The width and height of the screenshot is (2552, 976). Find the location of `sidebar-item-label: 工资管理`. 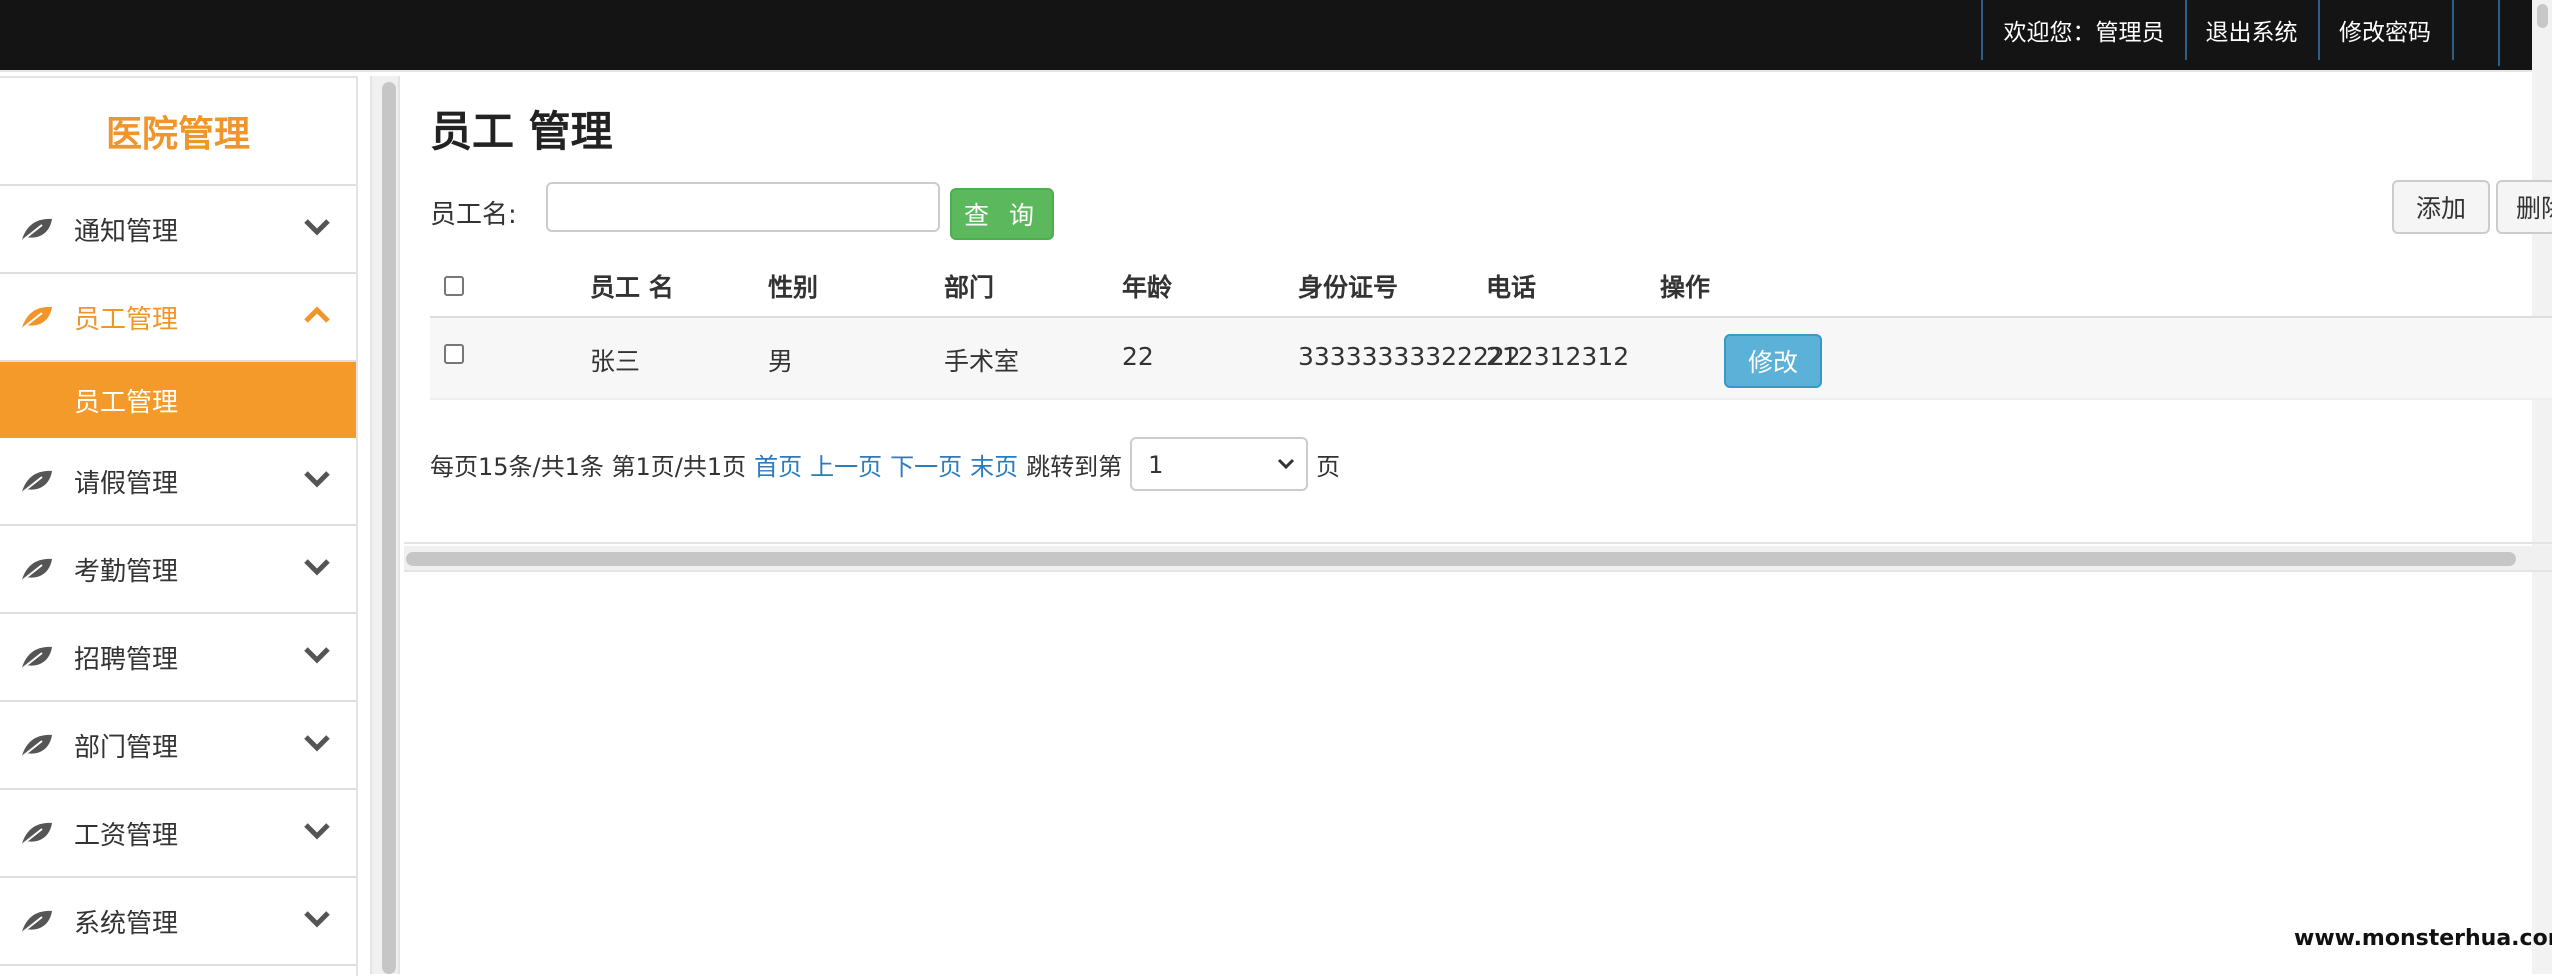

sidebar-item-label: 工资管理 is located at coordinates (126, 835).